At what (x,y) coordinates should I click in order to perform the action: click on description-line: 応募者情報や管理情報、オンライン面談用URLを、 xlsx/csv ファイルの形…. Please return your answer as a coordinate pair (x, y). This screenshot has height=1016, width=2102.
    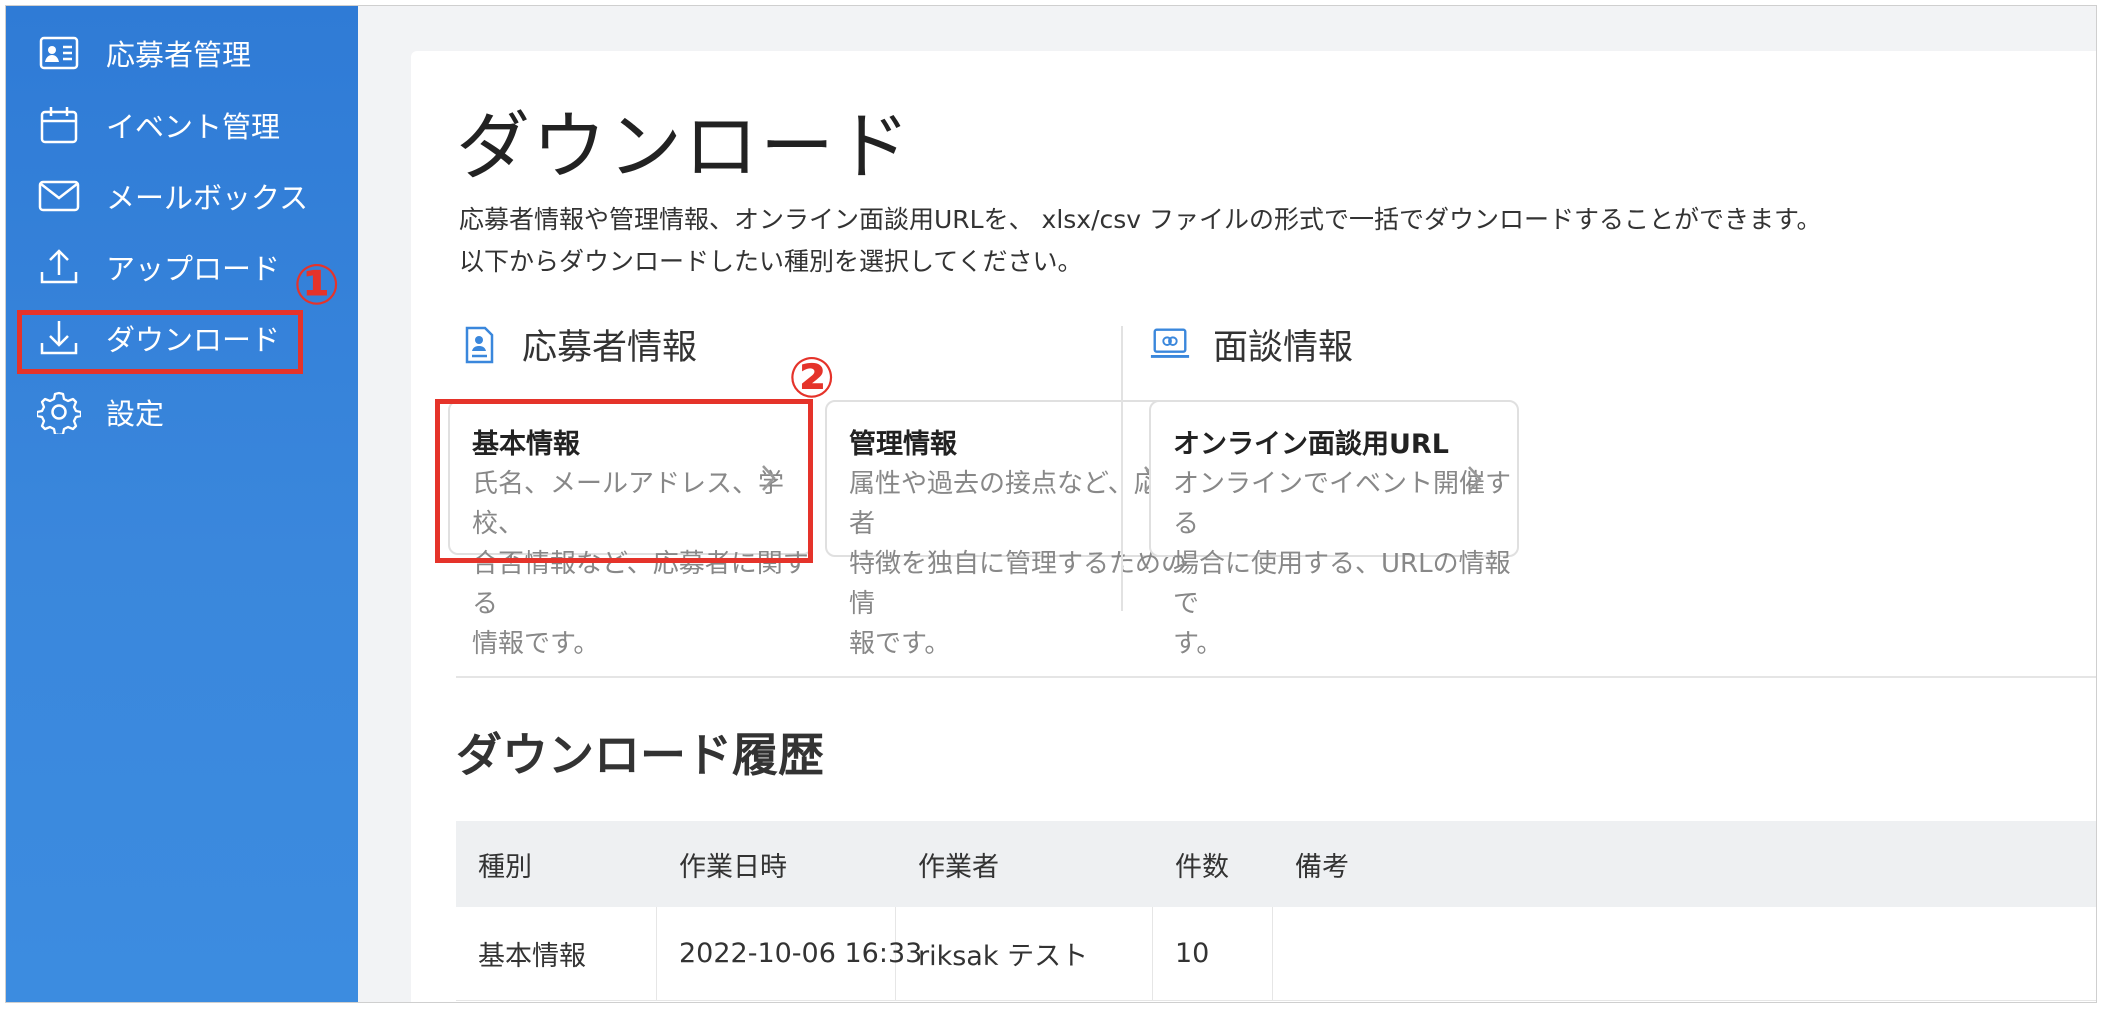
    Looking at the image, I should click on (1140, 219).